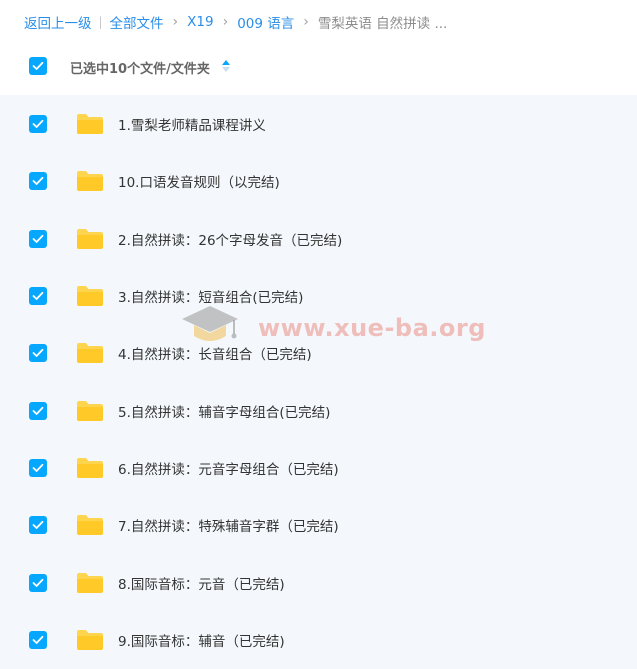 This screenshot has width=637, height=669. What do you see at coordinates (215, 353) in the screenshot?
I see `file-name: 4.自然拼读：长音组合（已完结)` at bounding box center [215, 353].